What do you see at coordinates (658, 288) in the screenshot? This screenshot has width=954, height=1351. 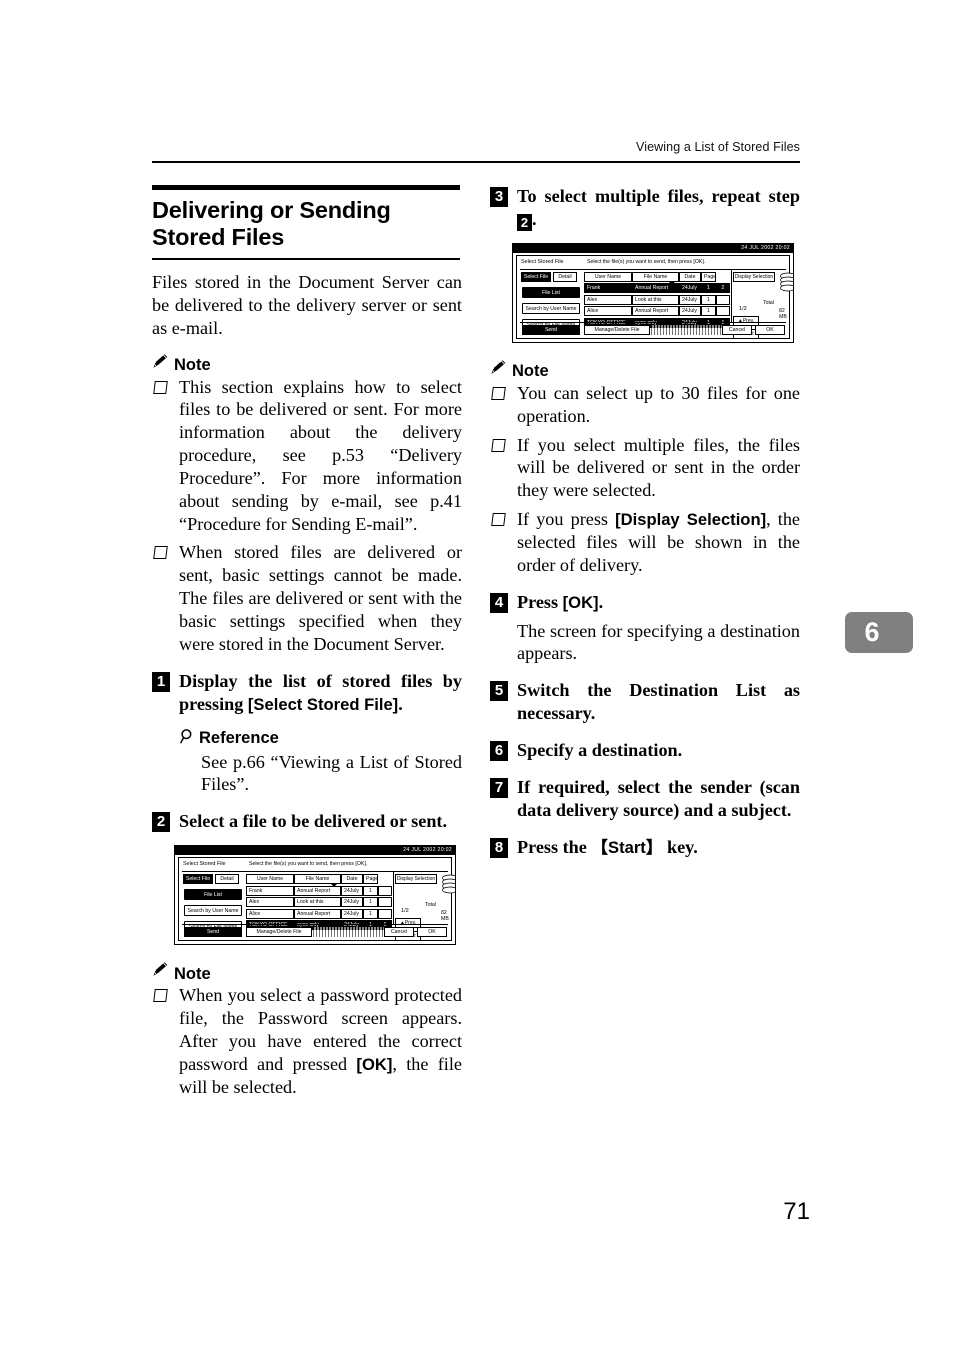 I see `lcd-table-row-selected: Frank Annual Report 24July 1 2` at bounding box center [658, 288].